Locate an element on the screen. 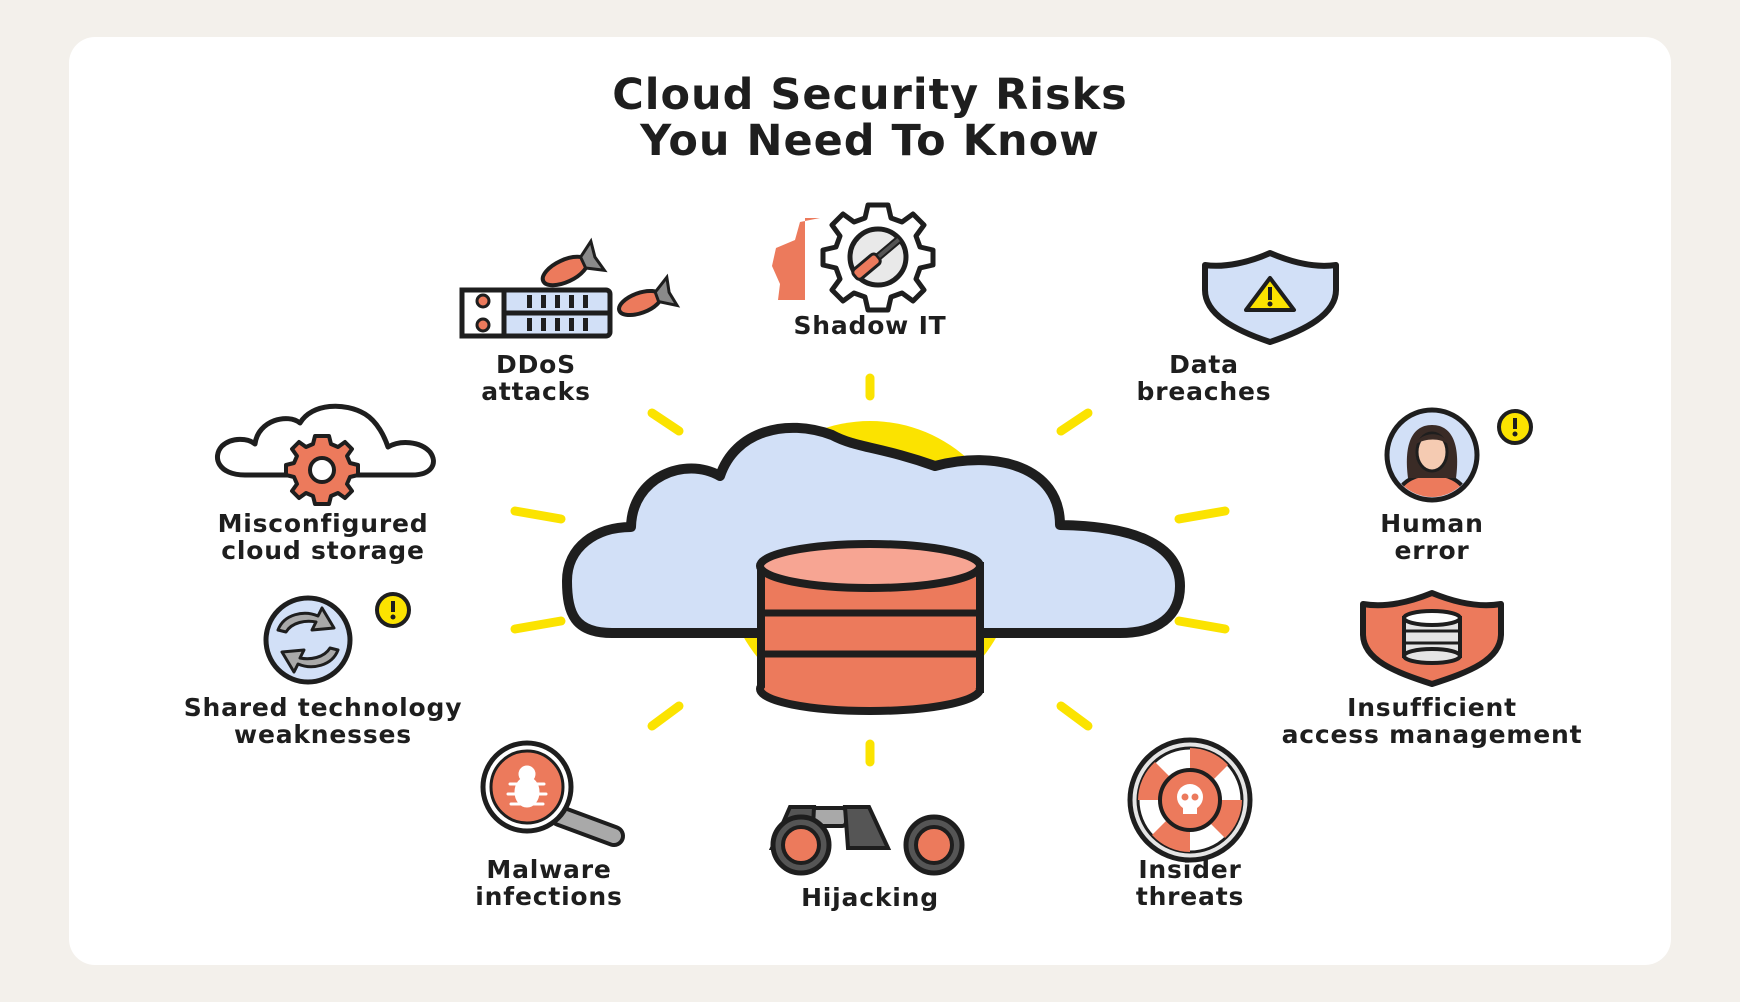 The height and width of the screenshot is (1002, 1740). skull-lifebuoy-icon is located at coordinates (1190, 800).